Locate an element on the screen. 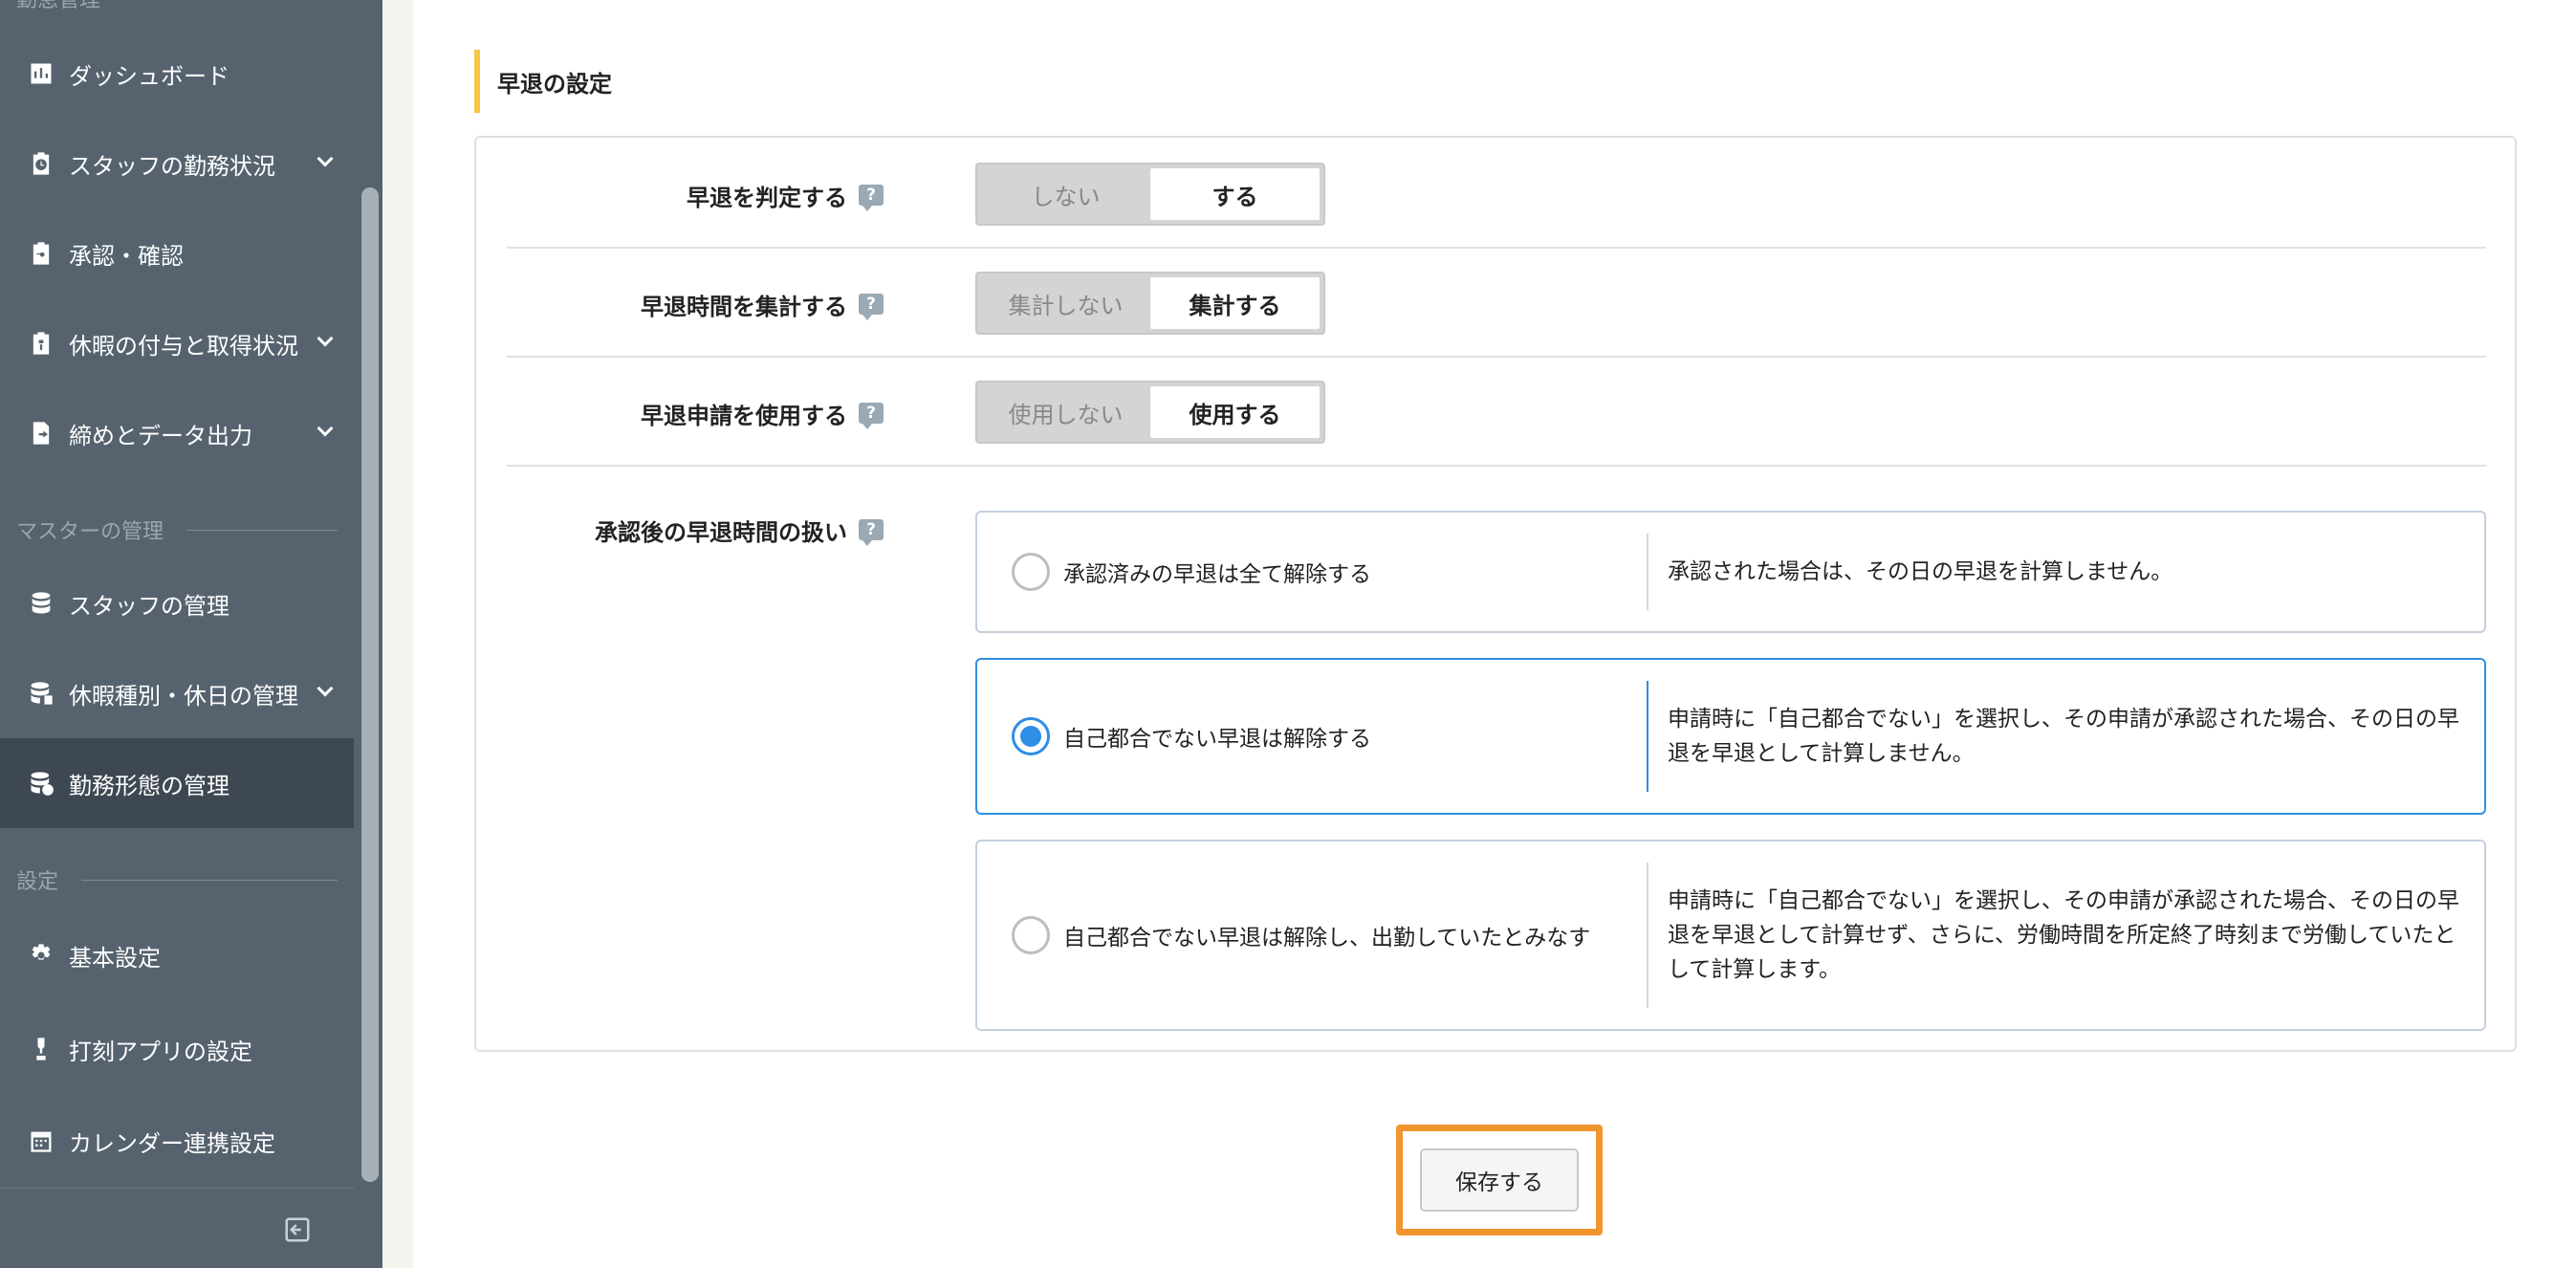  approval-clipboard-icon is located at coordinates (41, 253).